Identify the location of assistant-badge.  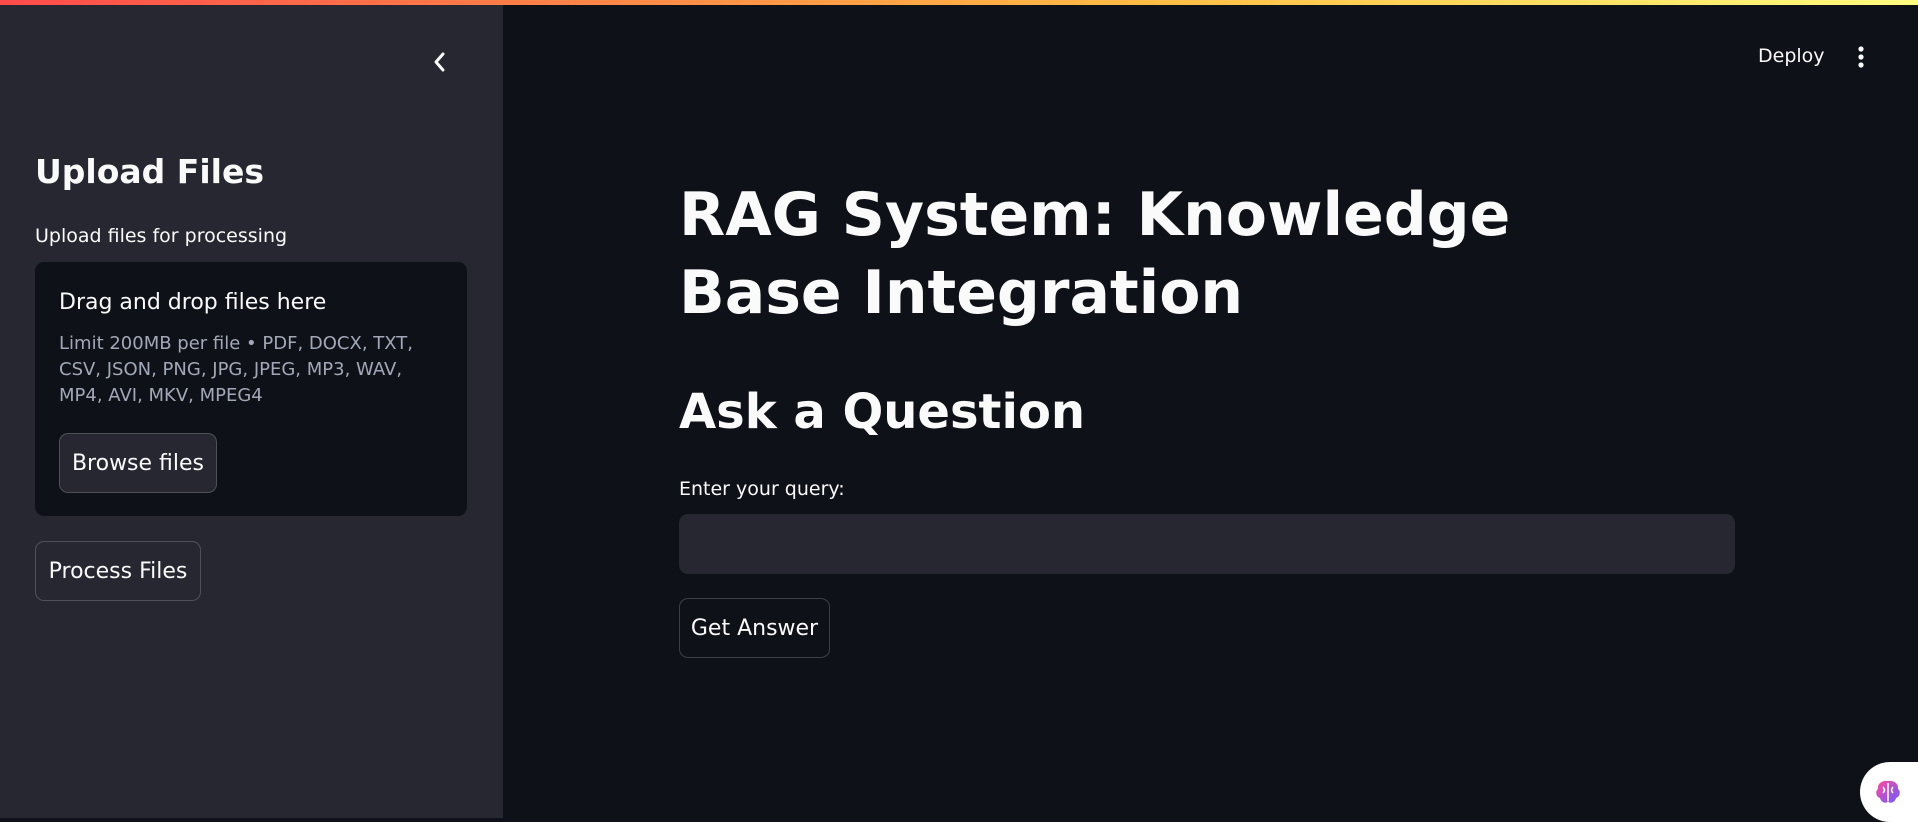
(1889, 792).